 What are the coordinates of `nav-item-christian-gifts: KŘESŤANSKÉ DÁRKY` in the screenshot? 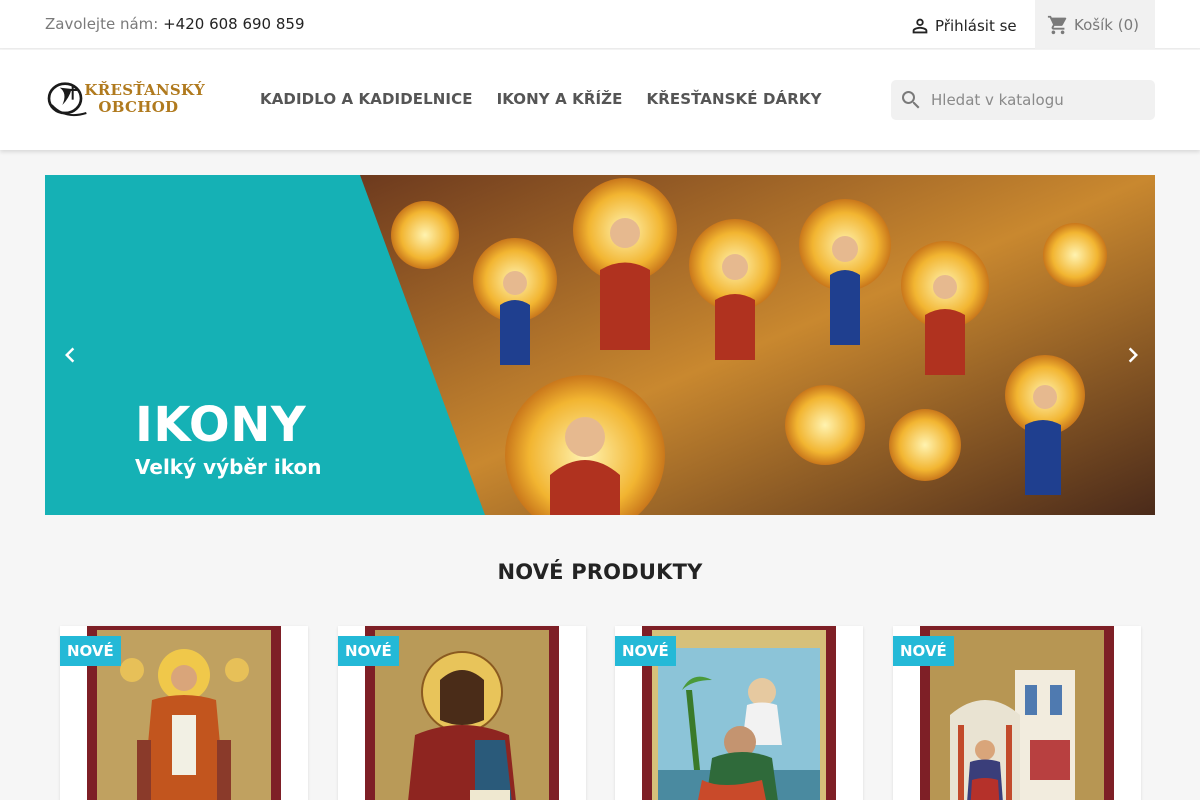 It's located at (734, 99).